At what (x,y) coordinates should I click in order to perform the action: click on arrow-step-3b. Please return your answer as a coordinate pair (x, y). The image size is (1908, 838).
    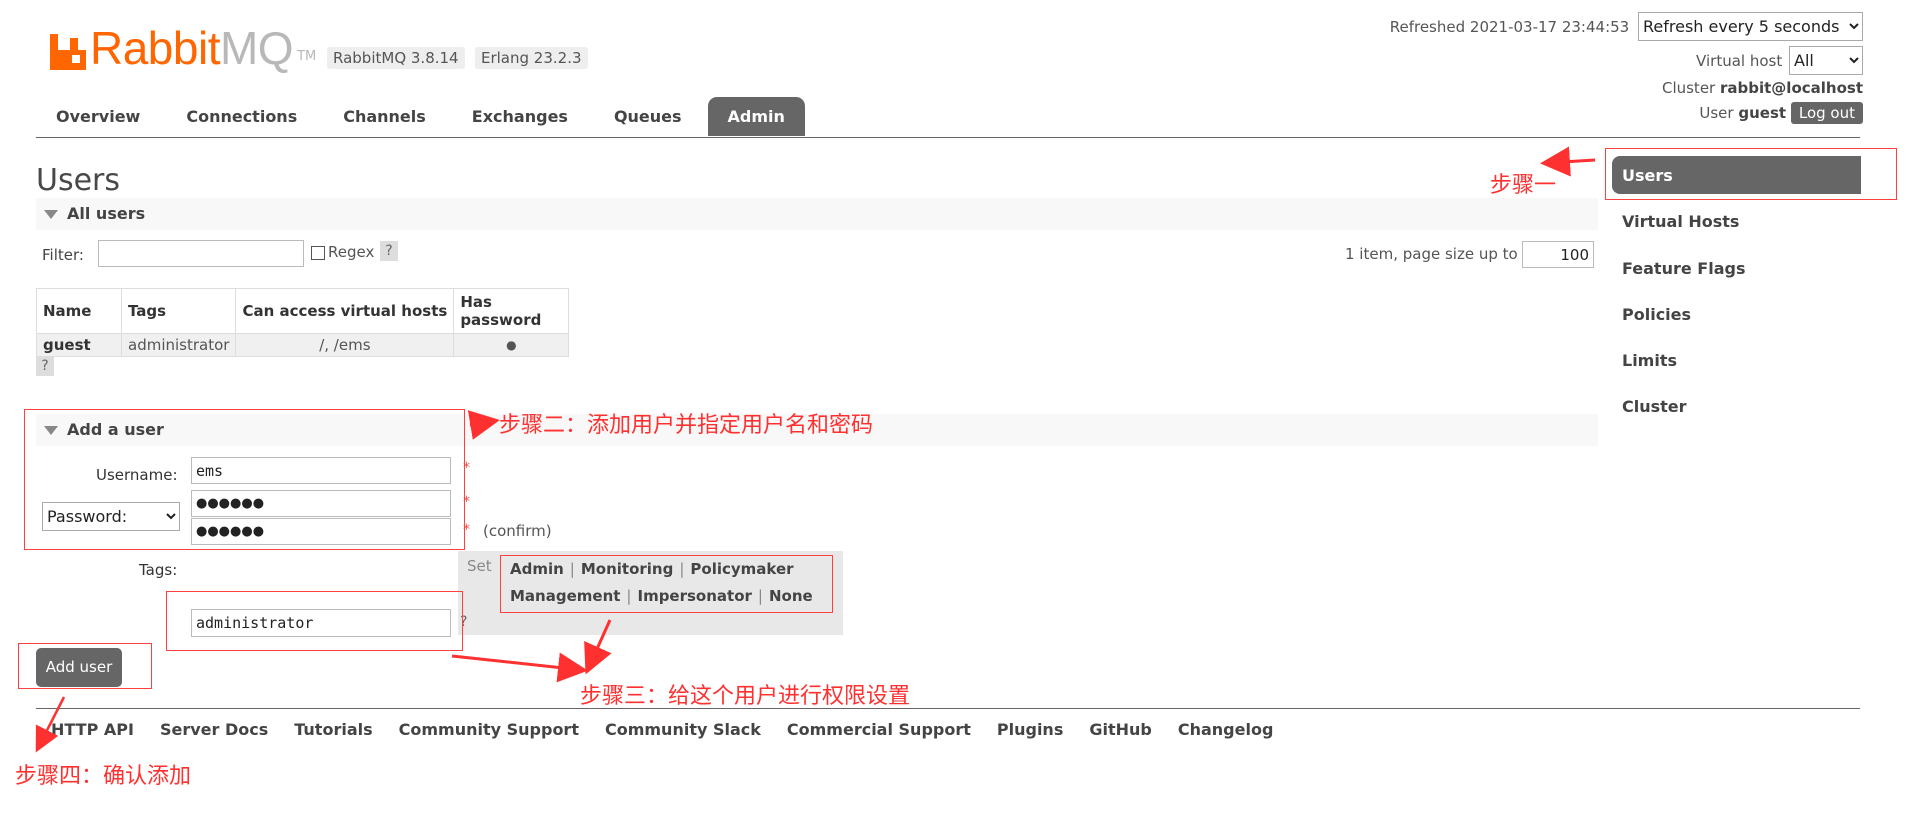
    Looking at the image, I should click on (598, 647).